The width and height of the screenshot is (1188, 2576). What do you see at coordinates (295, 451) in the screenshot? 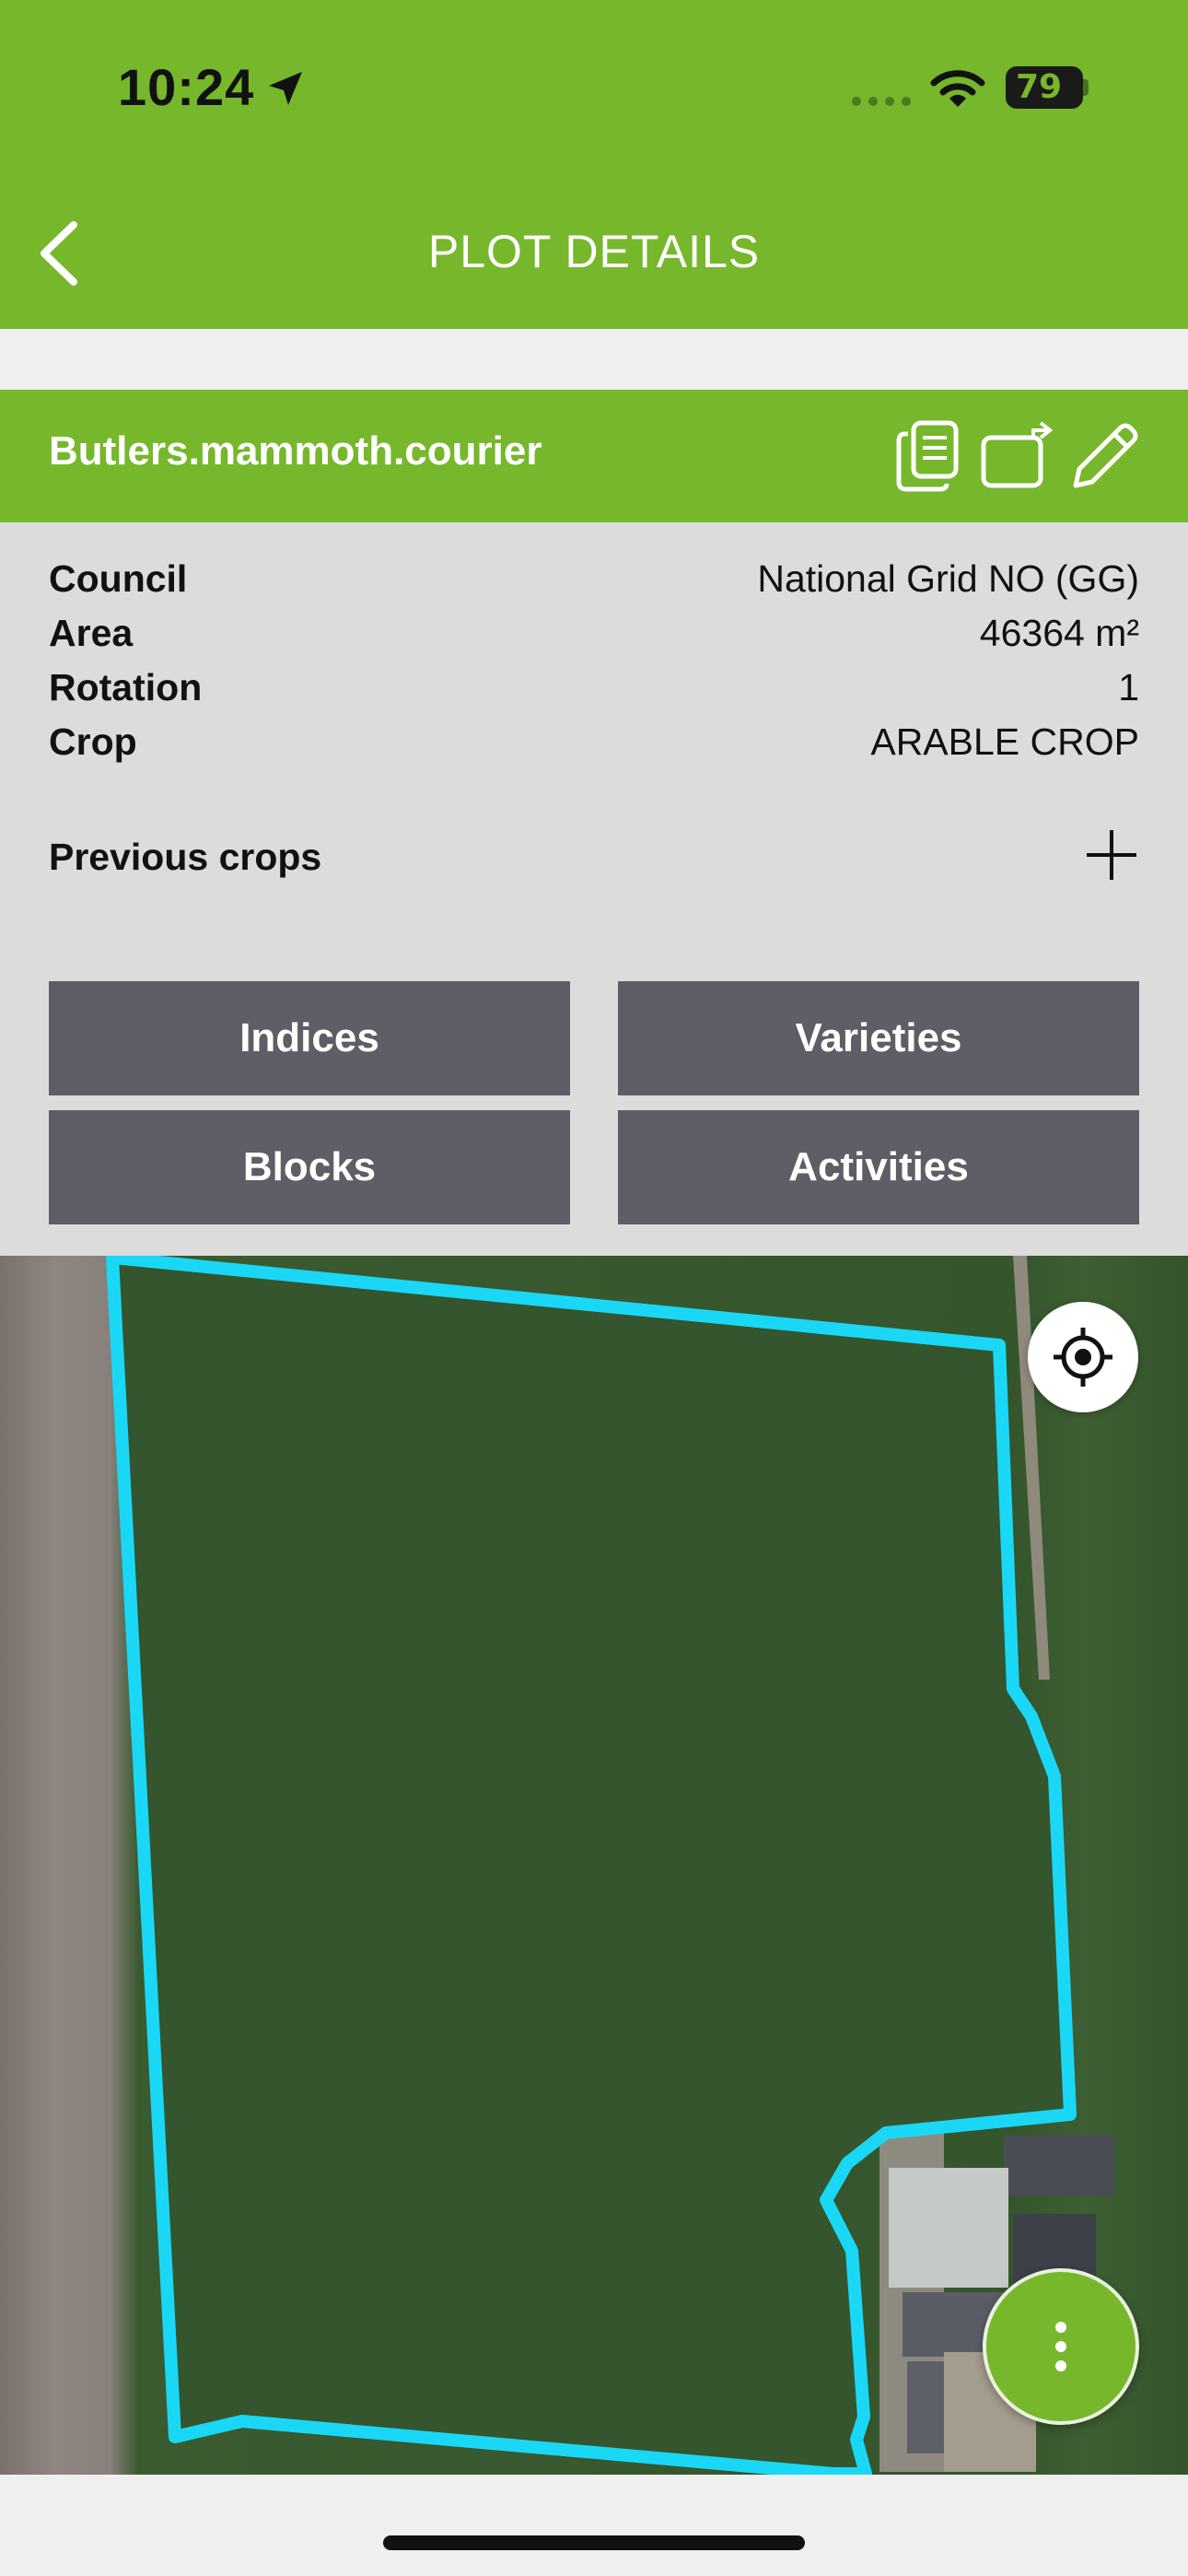
I see `plot-name: Butlers.mammoth.courier` at bounding box center [295, 451].